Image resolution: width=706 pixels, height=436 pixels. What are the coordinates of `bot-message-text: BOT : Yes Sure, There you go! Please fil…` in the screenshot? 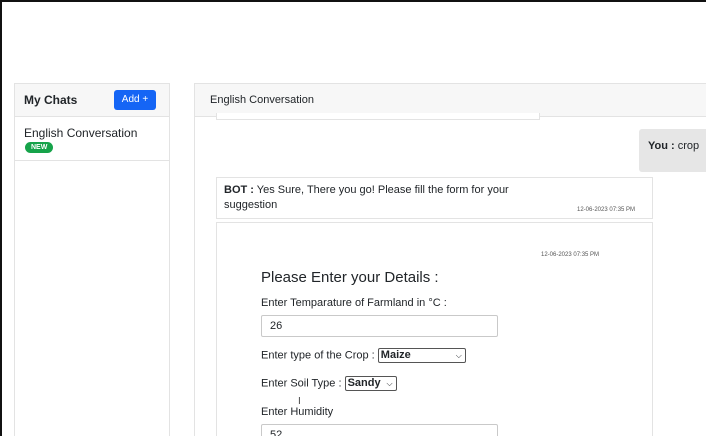 It's located at (394, 198).